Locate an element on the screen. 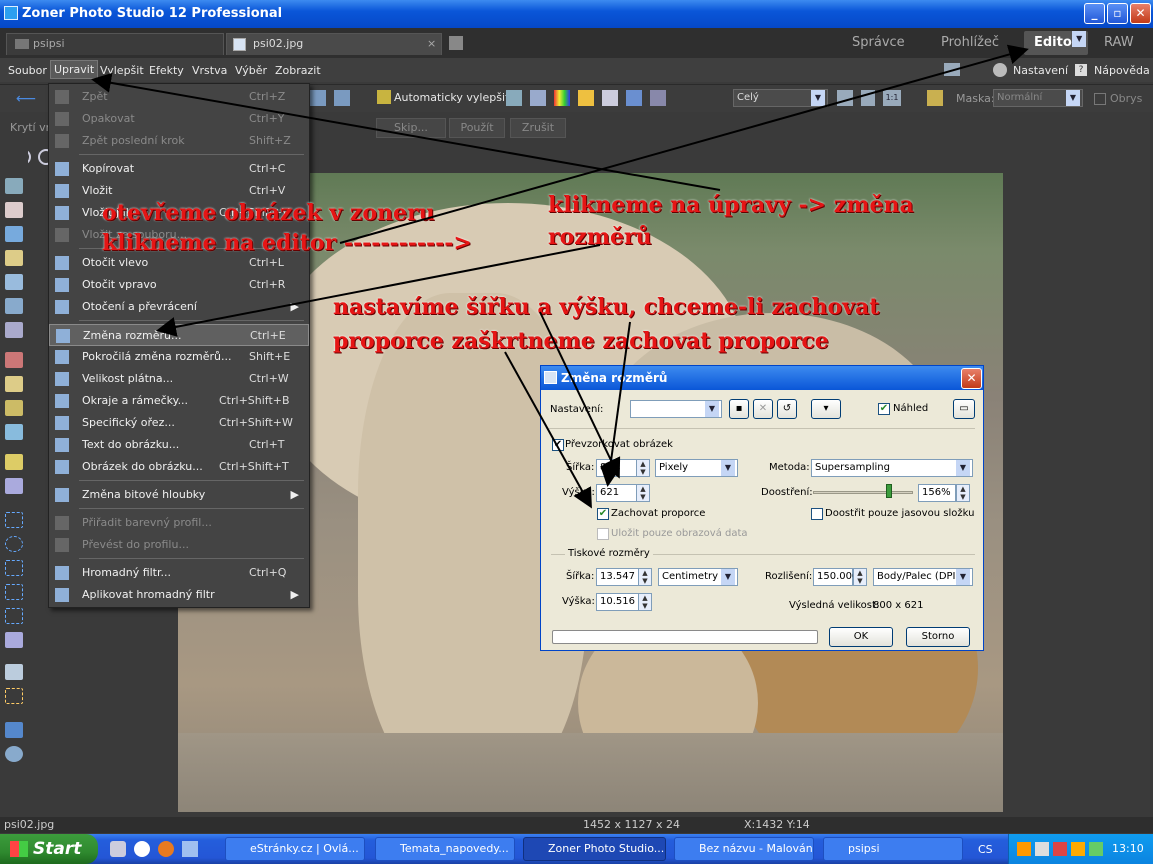 Image resolution: width=1153 pixels, height=864 pixels. unit-select: Pixely is located at coordinates (696, 468).